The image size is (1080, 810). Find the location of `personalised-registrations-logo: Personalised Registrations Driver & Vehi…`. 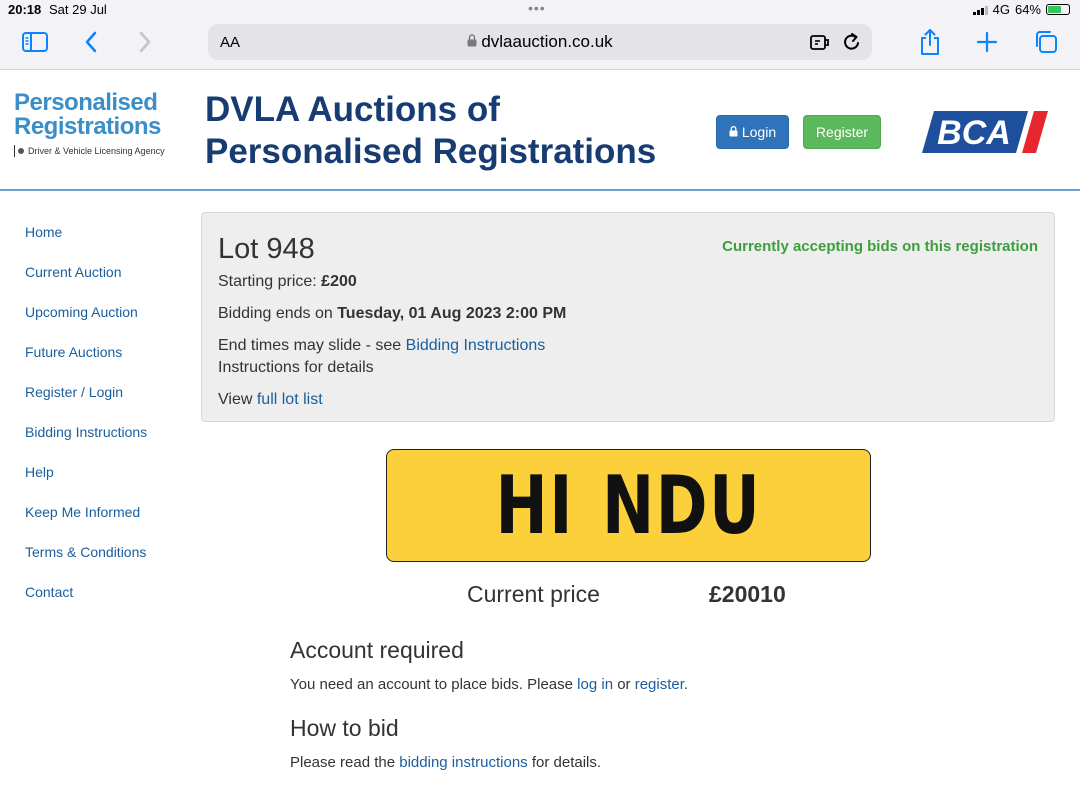

personalised-registrations-logo: Personalised Registrations Driver & Vehi… is located at coordinates (94, 124).